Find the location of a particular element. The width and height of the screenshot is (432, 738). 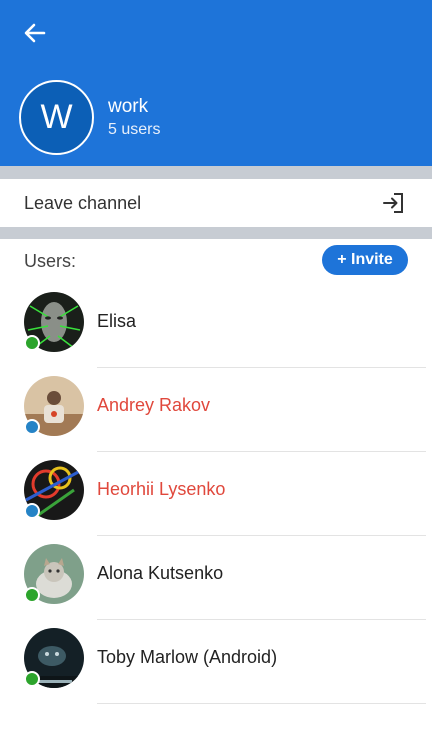

exit-icon is located at coordinates (393, 203).